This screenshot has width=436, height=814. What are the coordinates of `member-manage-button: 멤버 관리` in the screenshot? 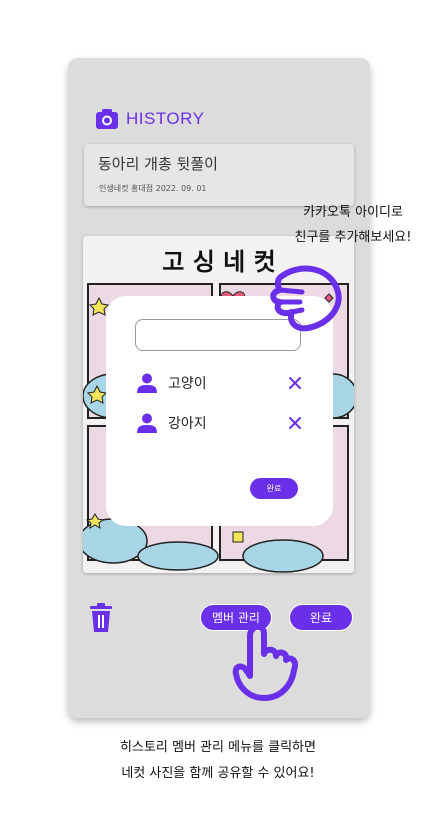 It's located at (236, 617).